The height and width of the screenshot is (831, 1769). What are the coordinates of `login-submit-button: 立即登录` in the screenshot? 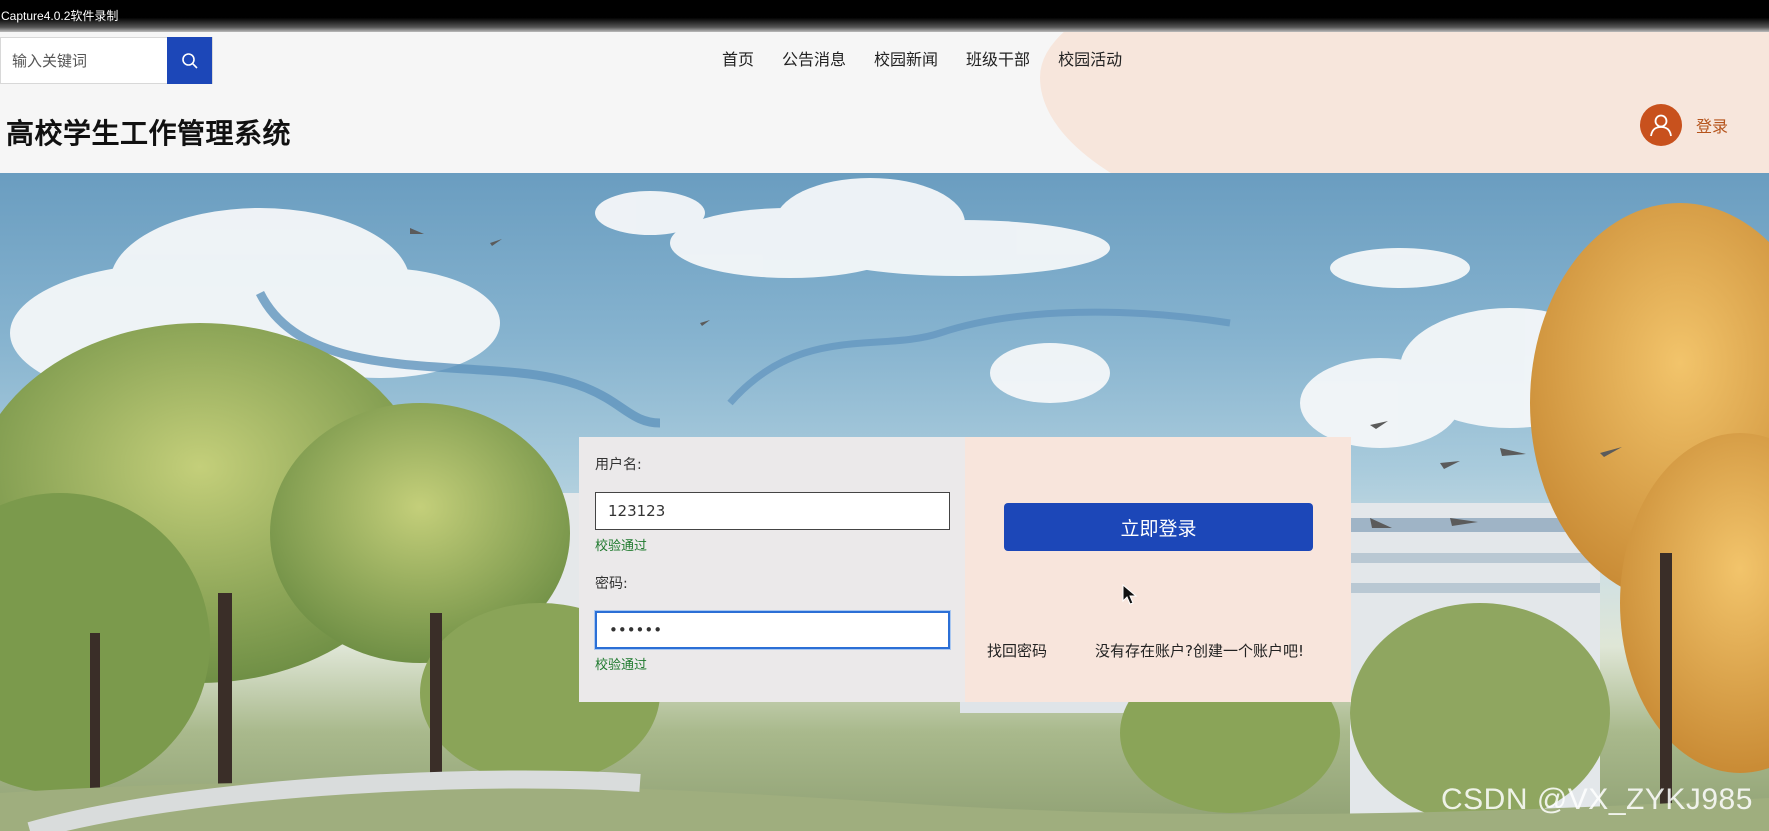 It's located at (1158, 527).